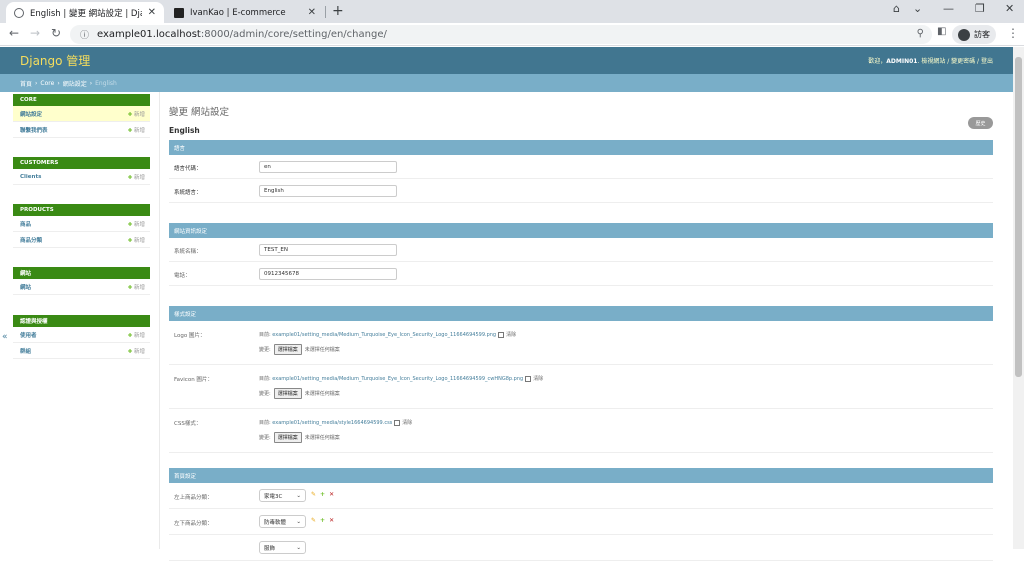 This screenshot has height=561, width=1024. What do you see at coordinates (47, 83) in the screenshot?
I see `breadcrumb-app: Core` at bounding box center [47, 83].